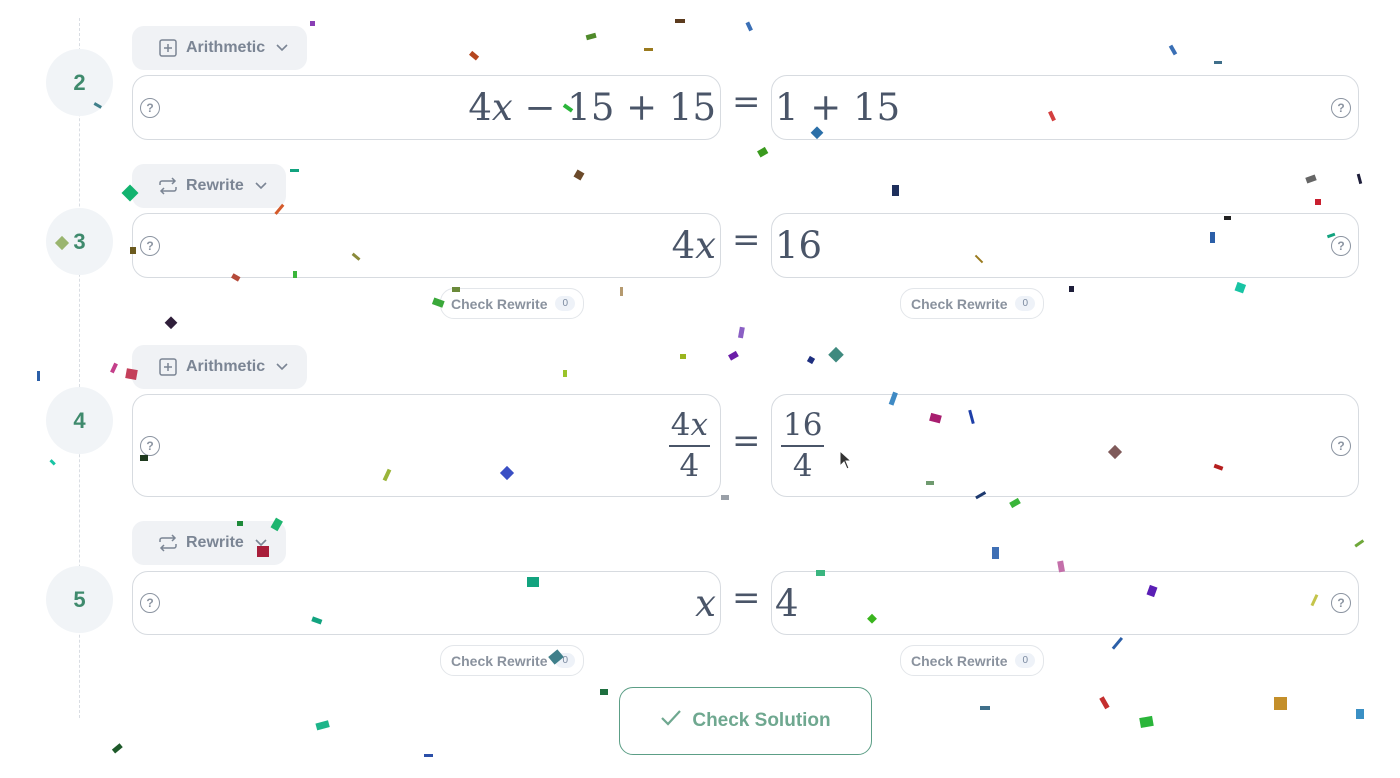 The image size is (1400, 778). I want to click on mouse-pointer-icon, so click(846, 460).